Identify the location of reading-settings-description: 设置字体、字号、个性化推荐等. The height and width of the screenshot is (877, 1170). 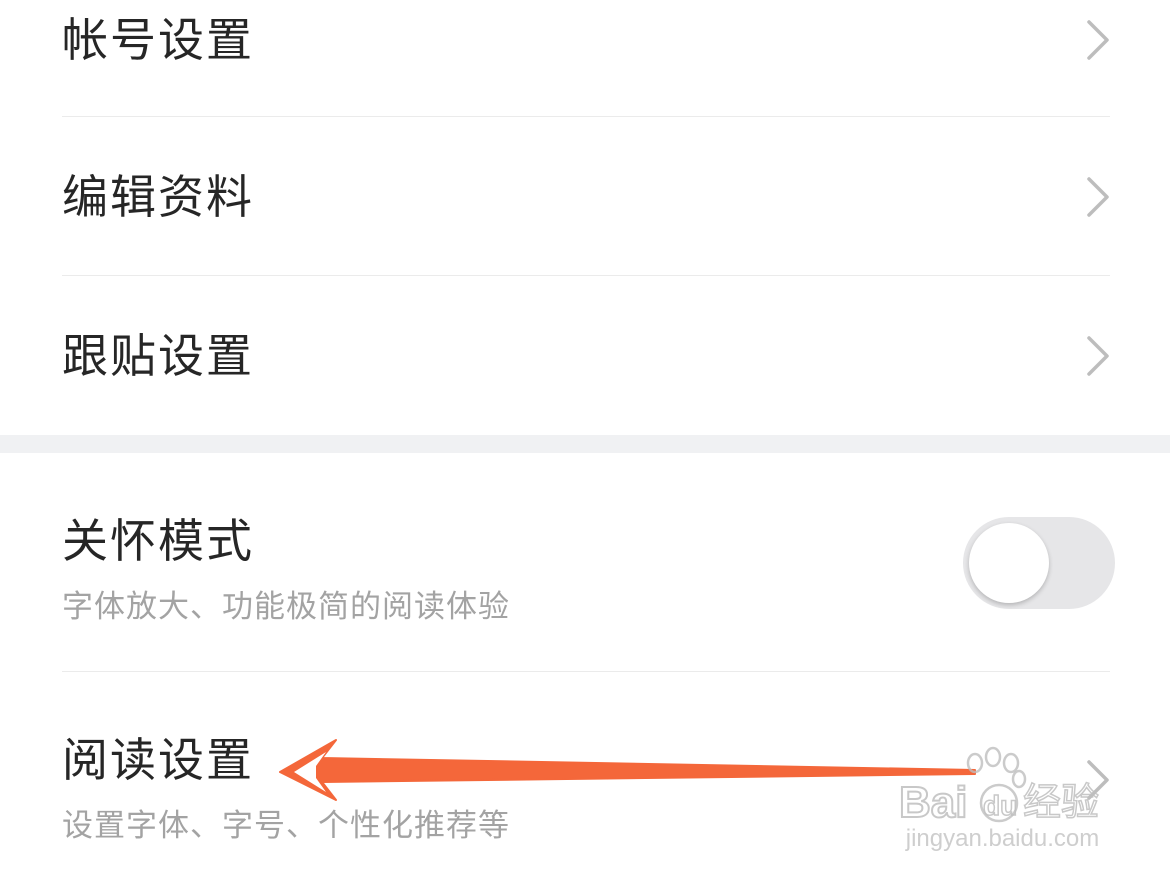
(286, 826).